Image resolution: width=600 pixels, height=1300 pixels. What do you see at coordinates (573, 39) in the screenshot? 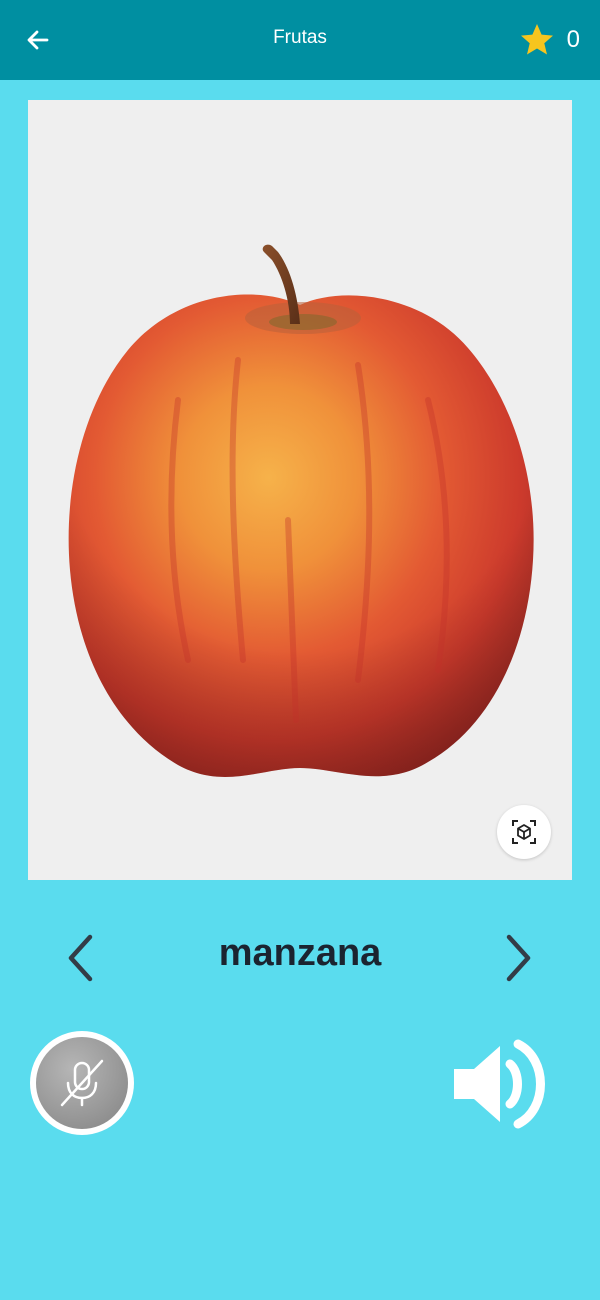
I see `score-count: 0` at bounding box center [573, 39].